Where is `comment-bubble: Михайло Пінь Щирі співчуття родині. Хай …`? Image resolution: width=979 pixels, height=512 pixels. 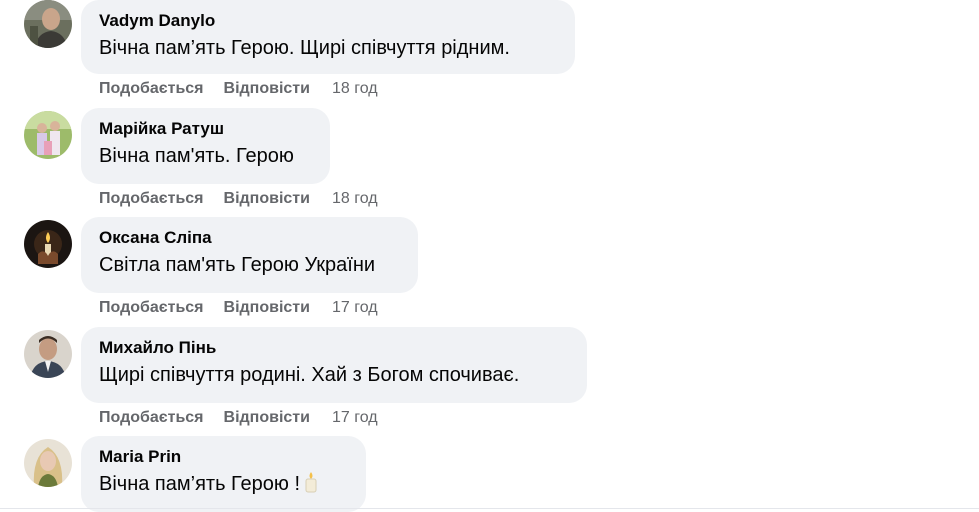
comment-bubble: Михайло Пінь Щирі співчуття родині. Хай … is located at coordinates (334, 365).